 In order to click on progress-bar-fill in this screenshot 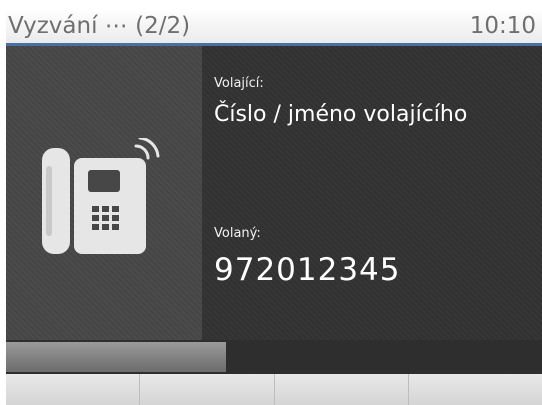, I will do `click(116, 357)`.